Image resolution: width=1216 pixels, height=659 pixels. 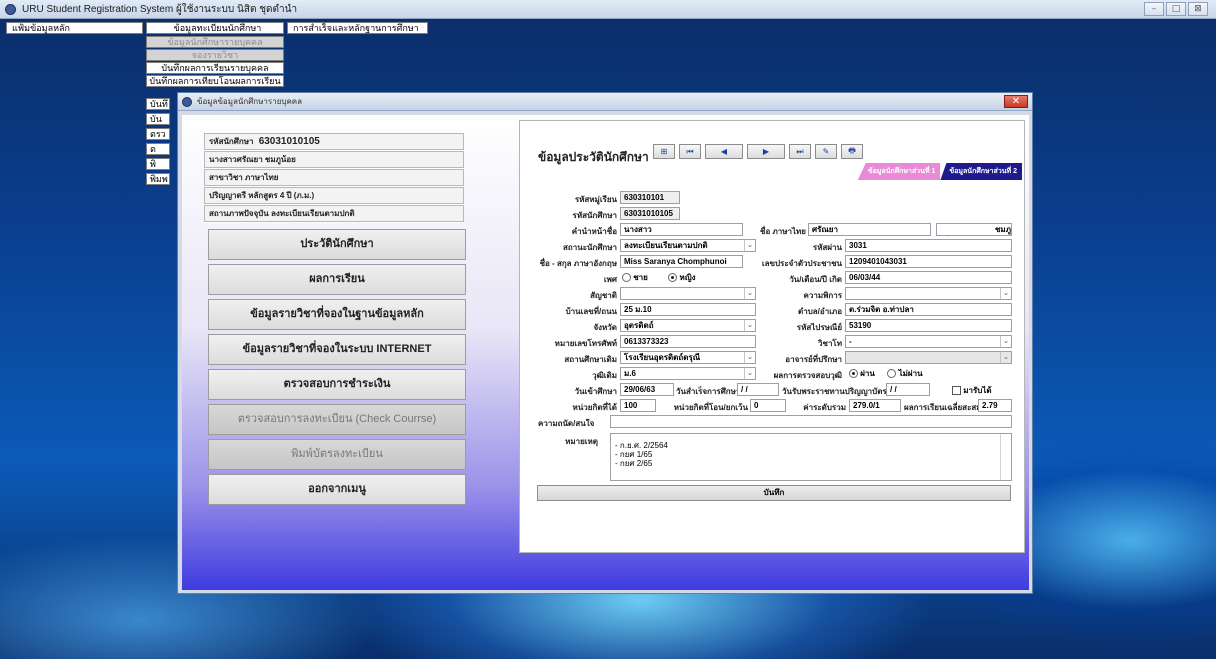 What do you see at coordinates (867, 373) in the screenshot?
I see `exam-pass-label: ผ่าน` at bounding box center [867, 373].